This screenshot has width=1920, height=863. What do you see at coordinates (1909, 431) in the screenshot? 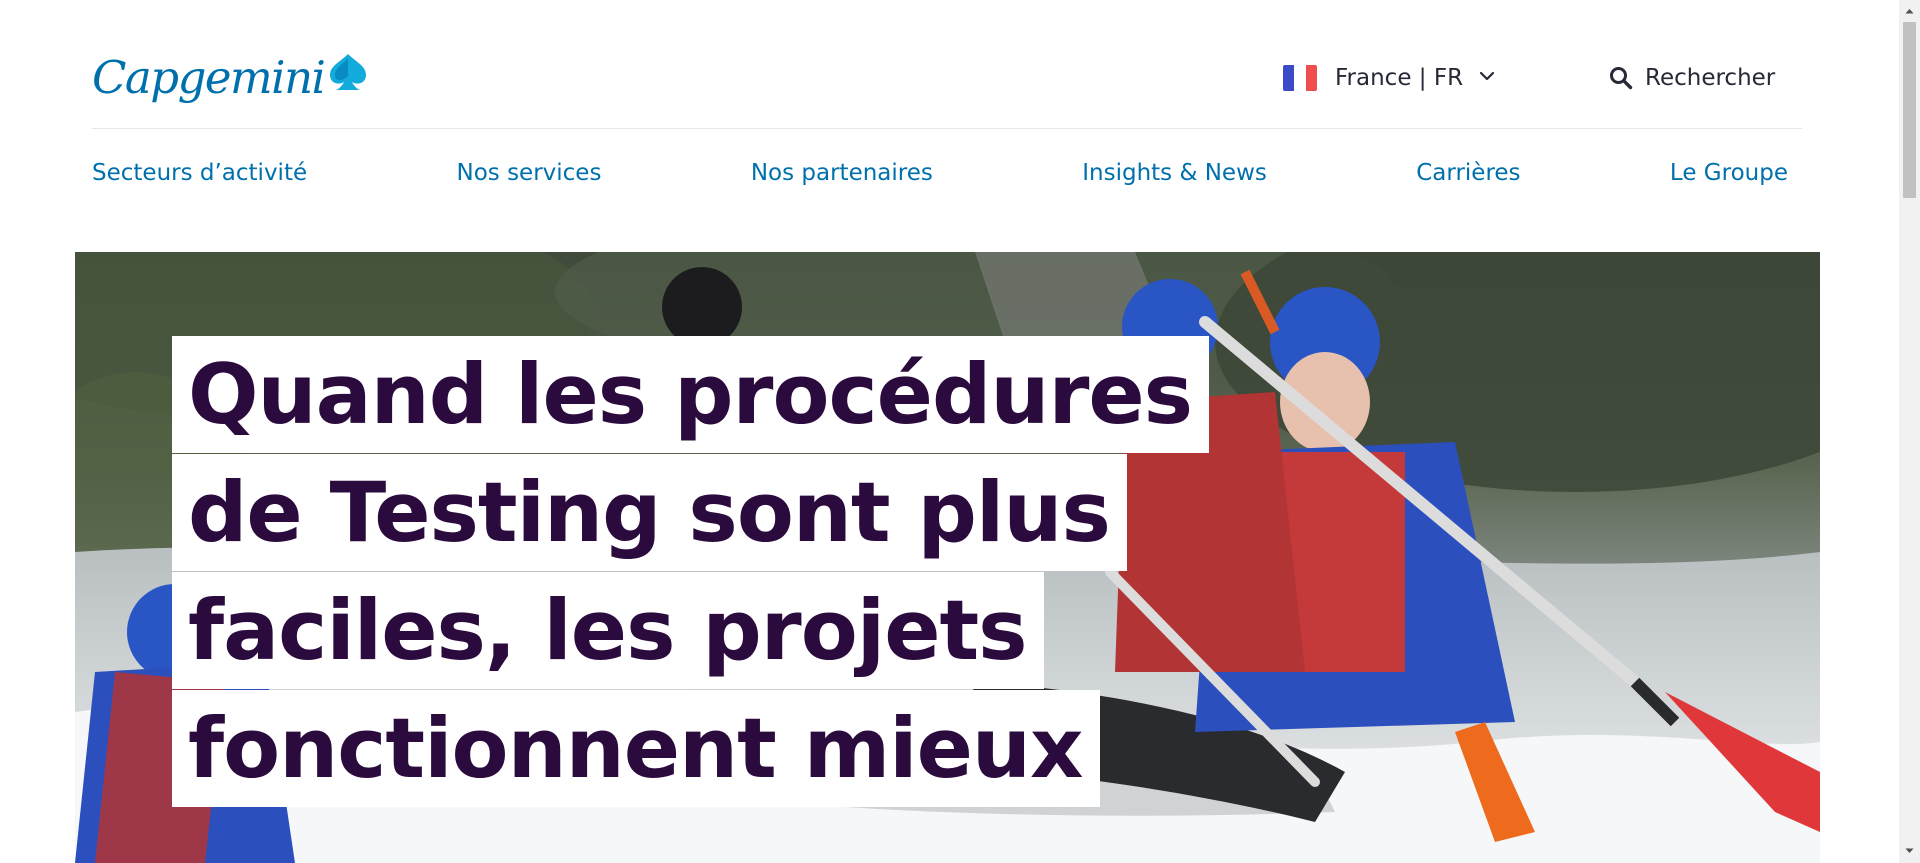
I see `page-scrollbar` at bounding box center [1909, 431].